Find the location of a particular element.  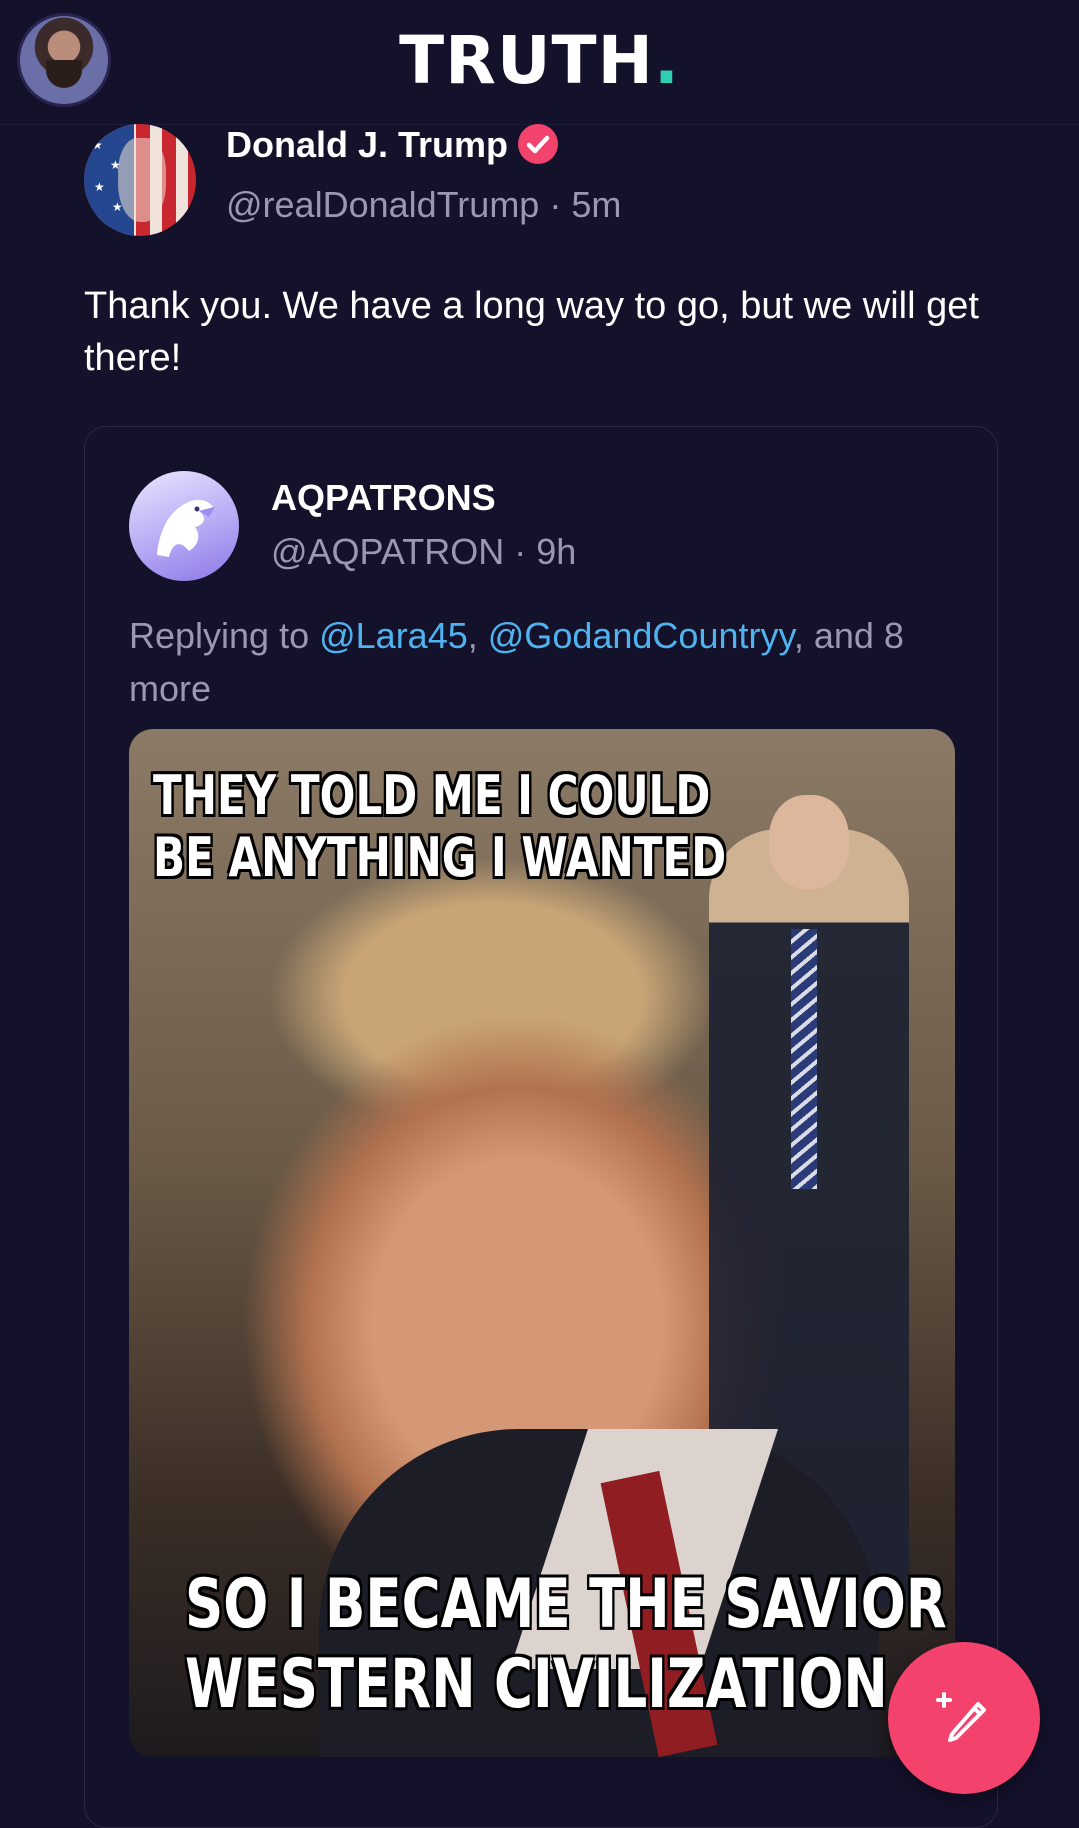

truth-logo: TRUTH. is located at coordinates (539, 60).